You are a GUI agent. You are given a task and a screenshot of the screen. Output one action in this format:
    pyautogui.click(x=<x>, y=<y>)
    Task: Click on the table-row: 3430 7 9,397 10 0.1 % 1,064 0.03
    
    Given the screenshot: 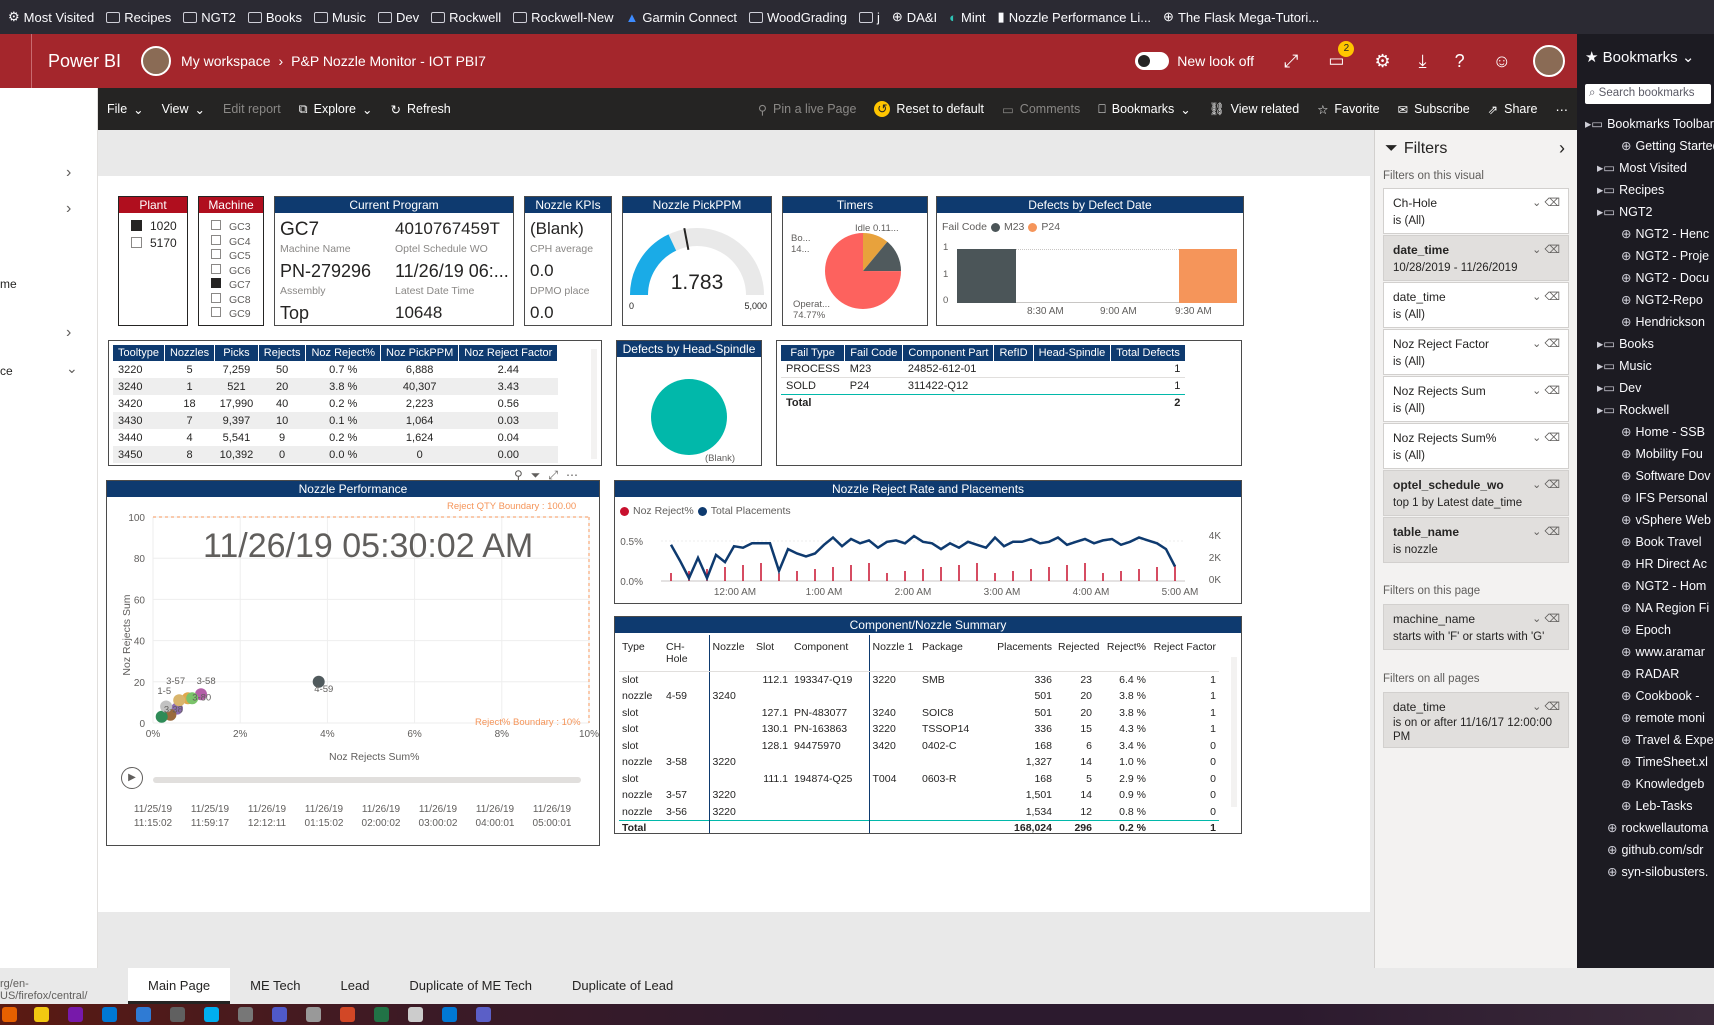 What is the action you would take?
    pyautogui.click(x=335, y=420)
    